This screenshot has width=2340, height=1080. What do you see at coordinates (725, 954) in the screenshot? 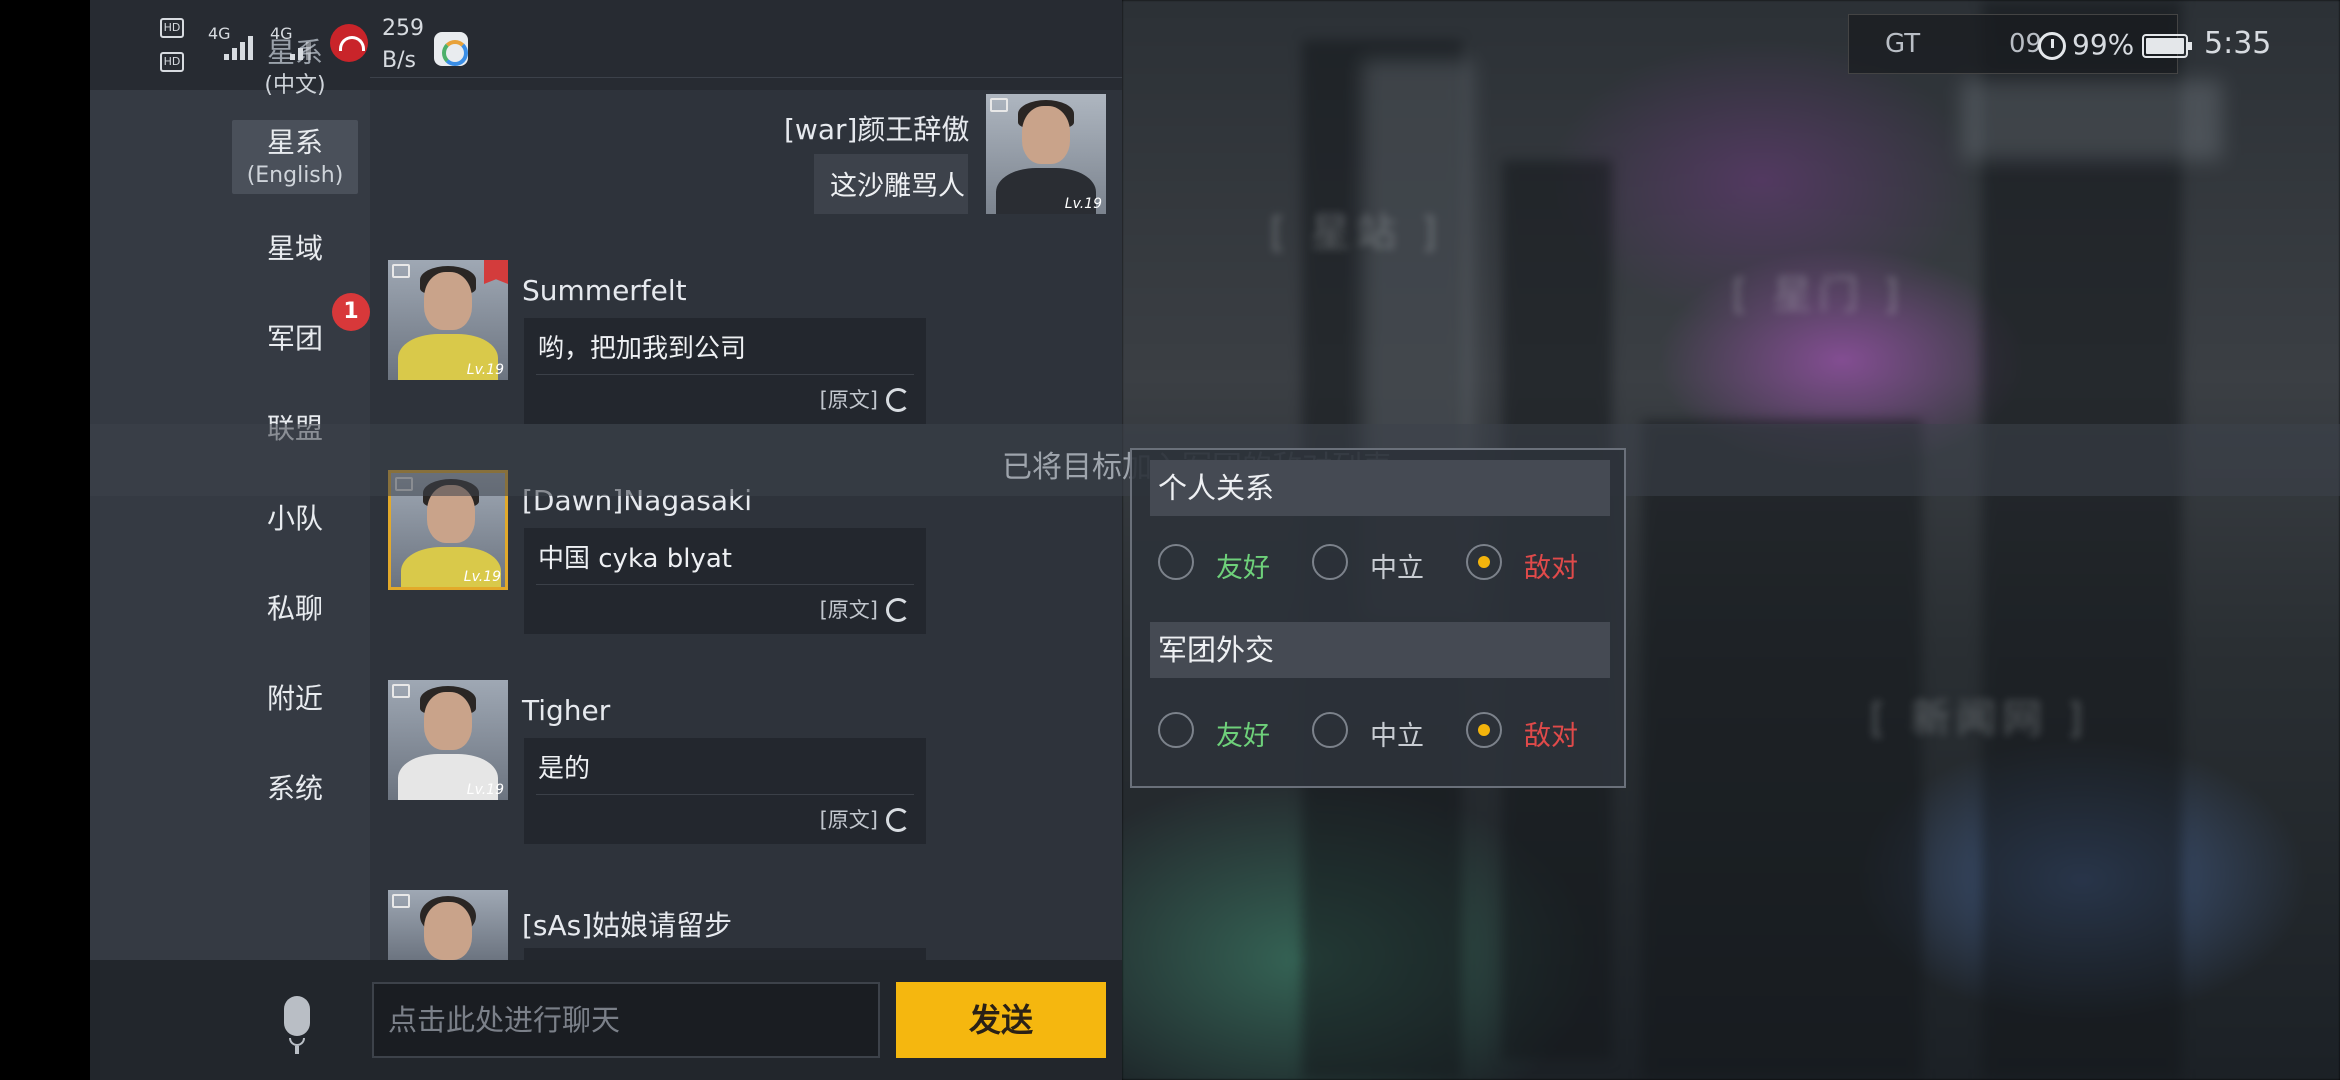
I see `message-bubble` at bounding box center [725, 954].